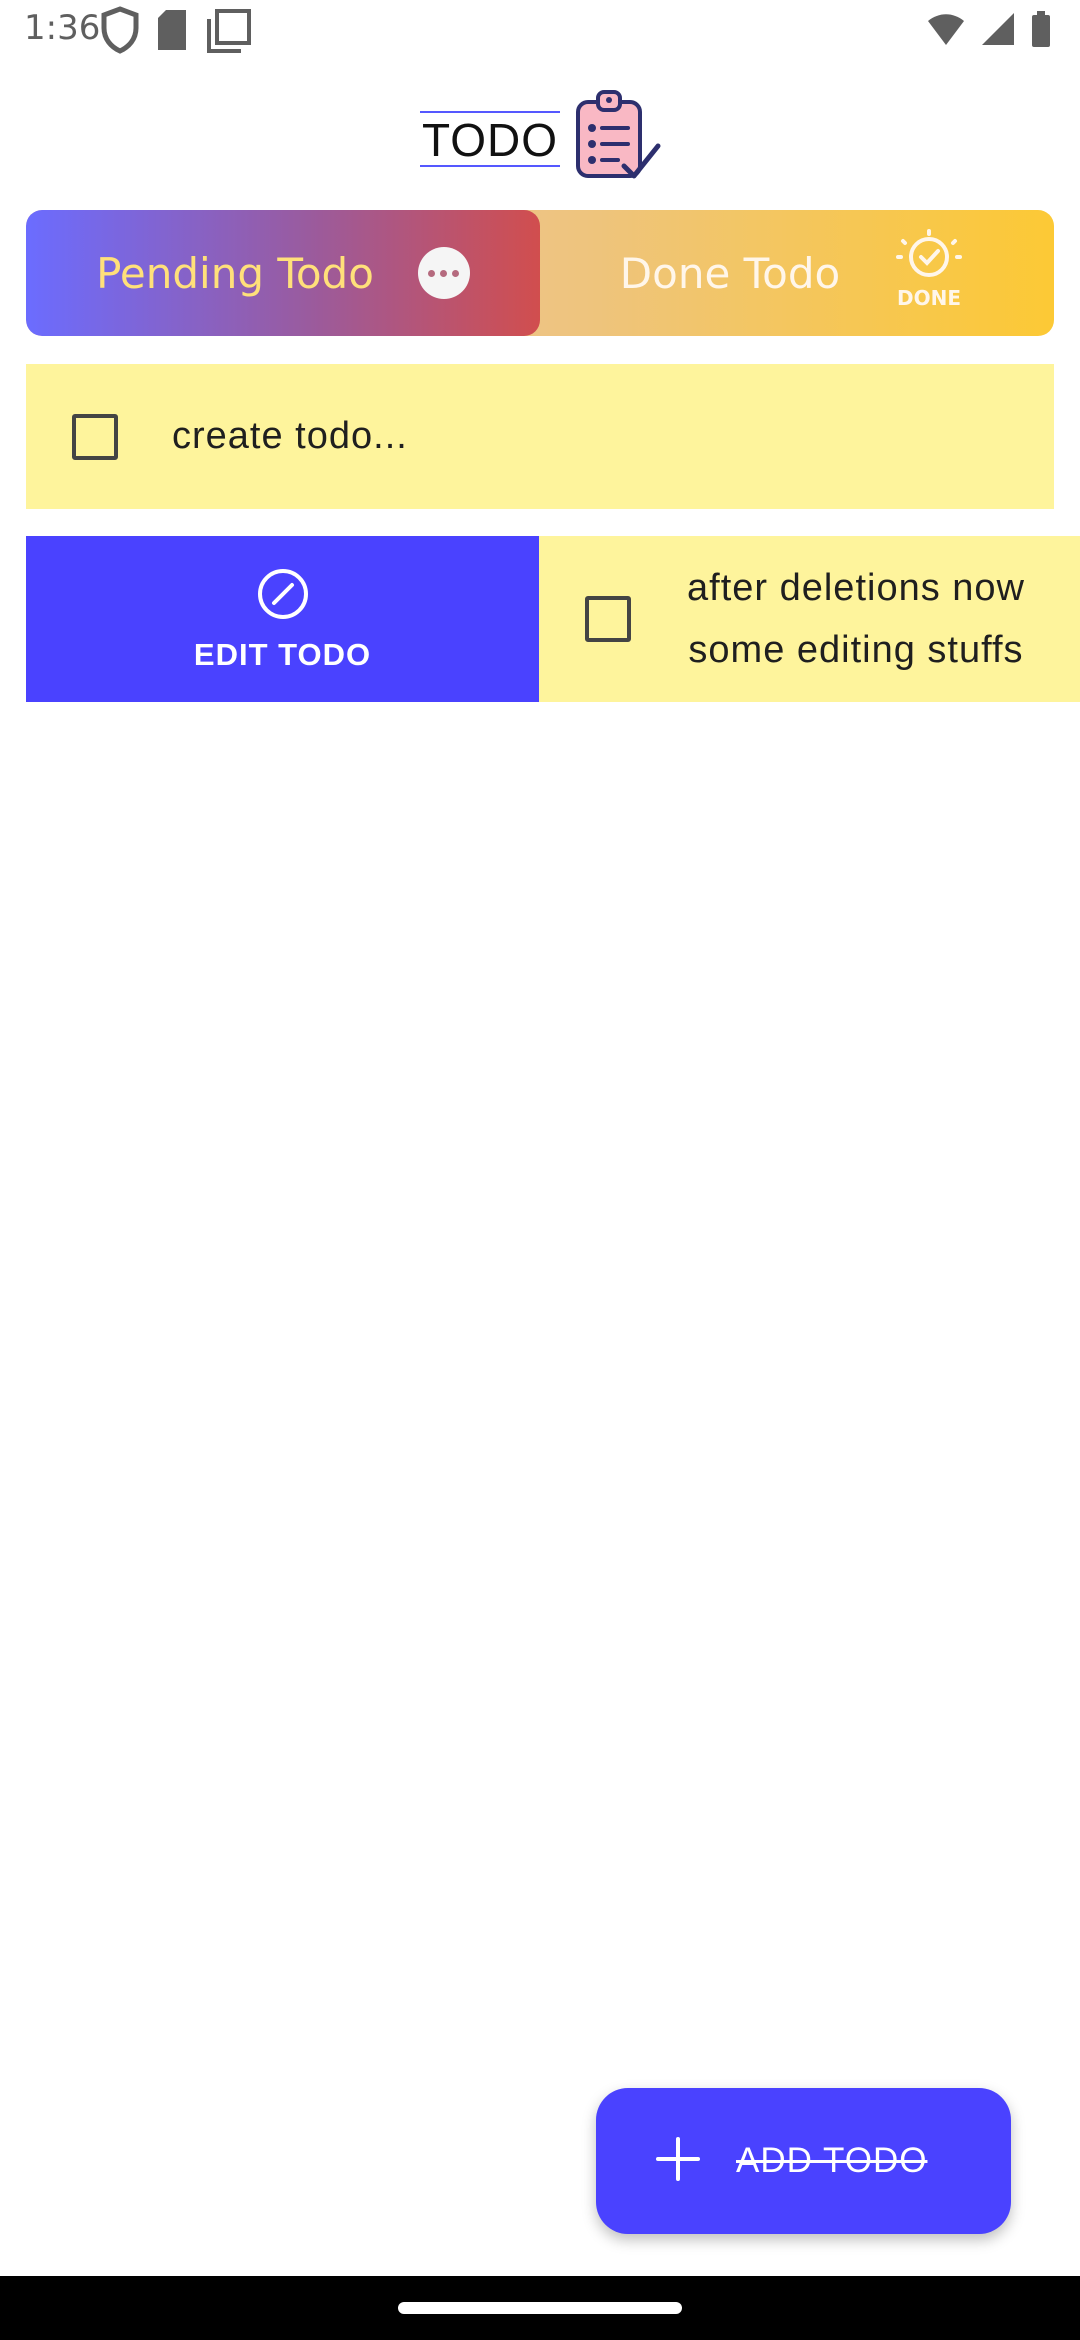 This screenshot has width=1080, height=2340. Describe the element at coordinates (120, 32) in the screenshot. I see `shield-icon` at that location.